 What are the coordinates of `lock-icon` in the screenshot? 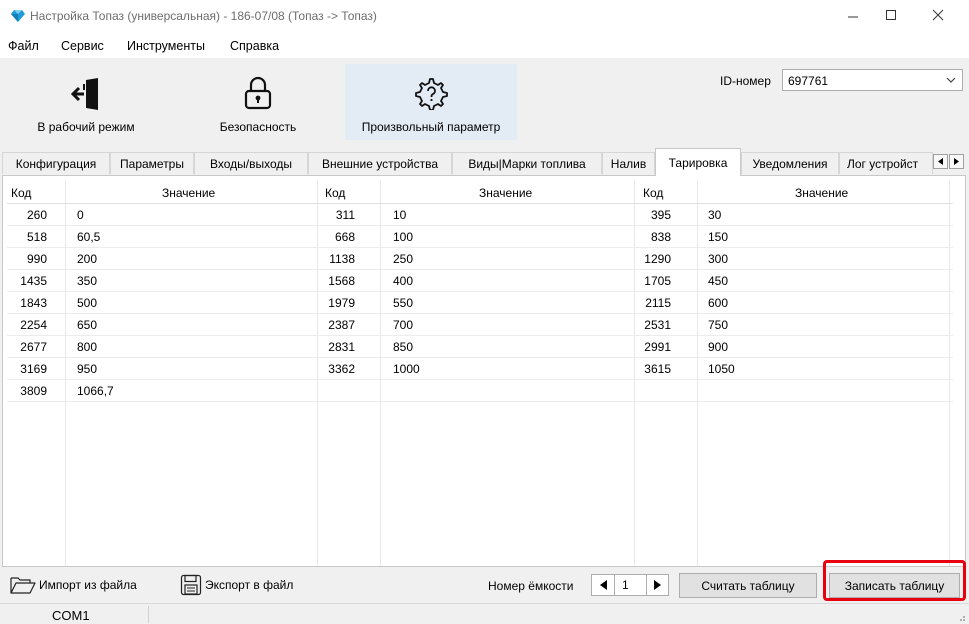 It's located at (258, 93).